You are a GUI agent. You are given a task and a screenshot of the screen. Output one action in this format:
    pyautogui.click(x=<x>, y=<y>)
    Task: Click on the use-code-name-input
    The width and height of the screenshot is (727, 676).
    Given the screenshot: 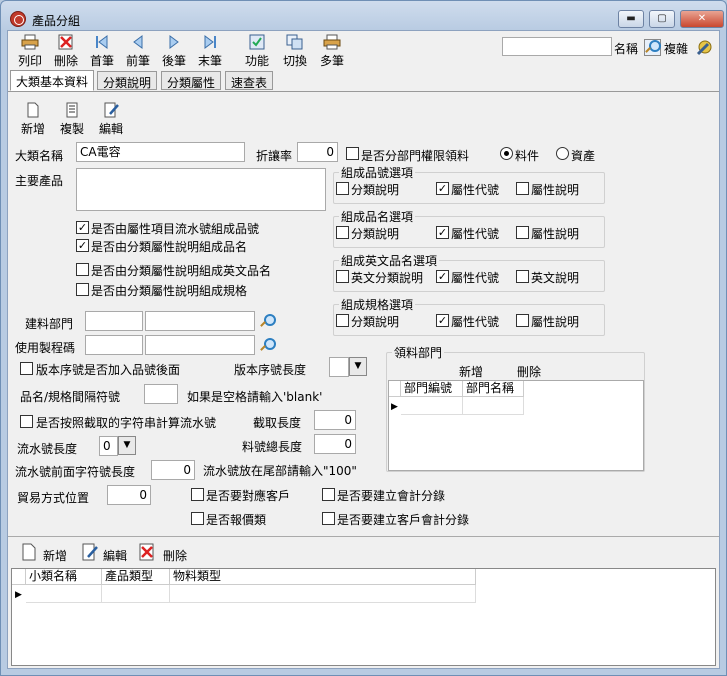 What is the action you would take?
    pyautogui.click(x=200, y=345)
    